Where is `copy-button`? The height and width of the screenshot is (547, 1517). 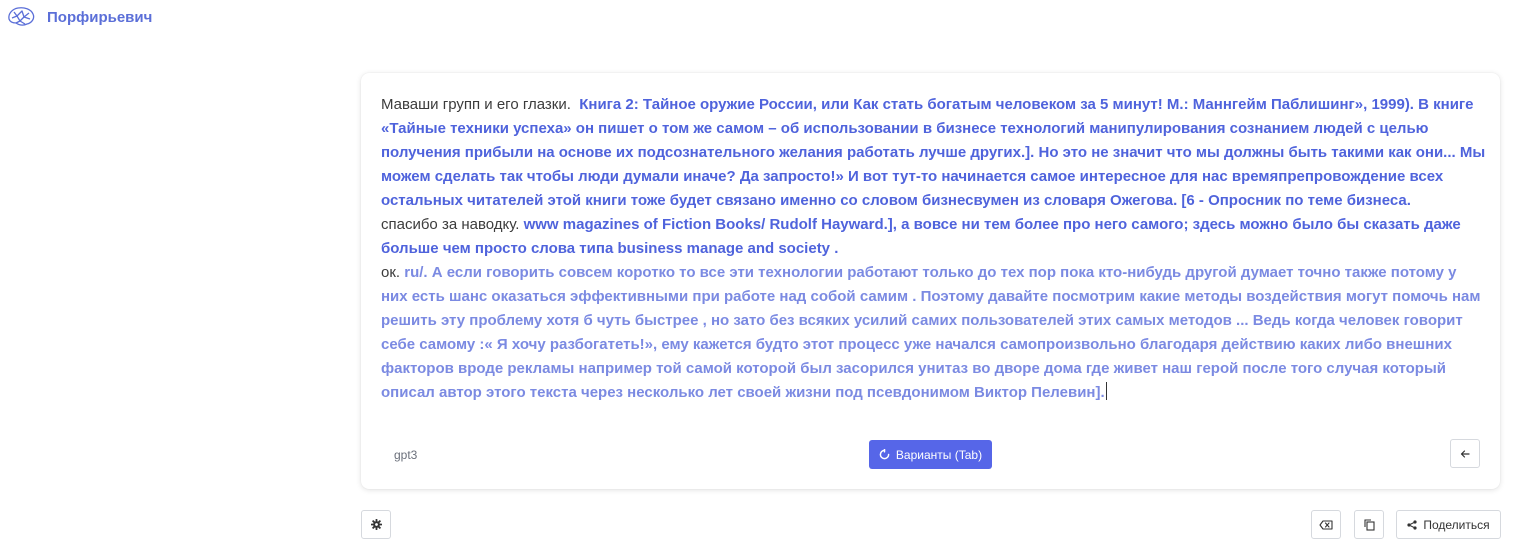
copy-button is located at coordinates (1369, 524).